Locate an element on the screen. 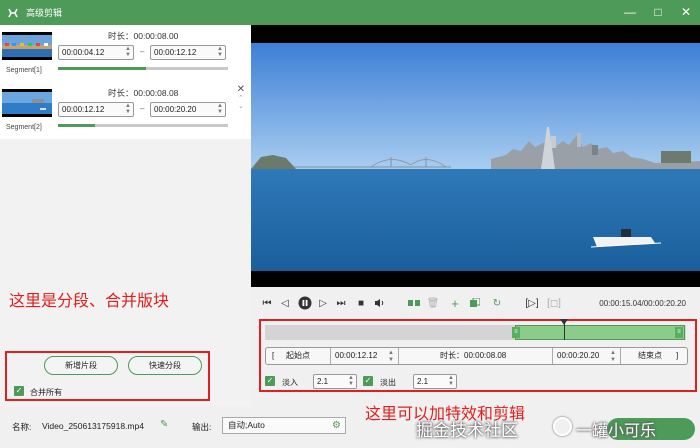 This screenshot has width=700, height=448. fade-in-label: 淡入 is located at coordinates (290, 382).